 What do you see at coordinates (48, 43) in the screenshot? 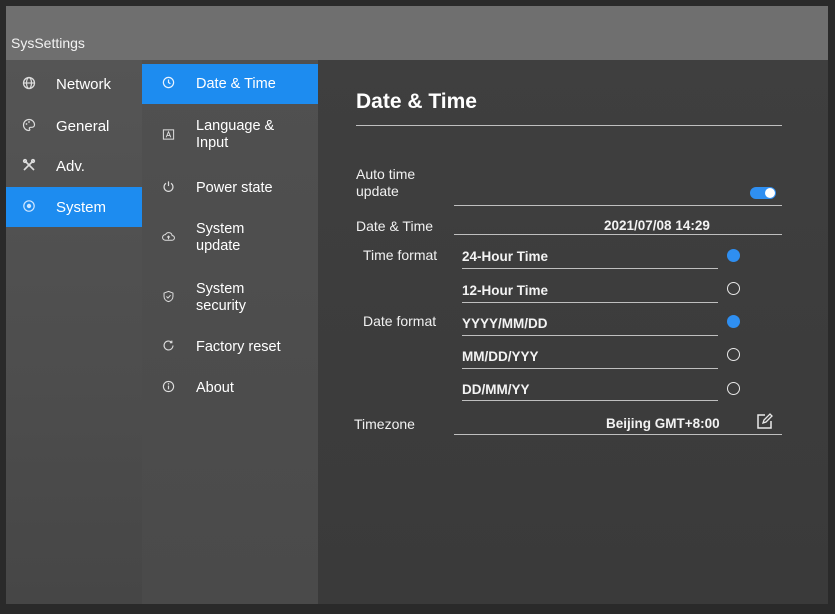
I see `app-title: SysSettings` at bounding box center [48, 43].